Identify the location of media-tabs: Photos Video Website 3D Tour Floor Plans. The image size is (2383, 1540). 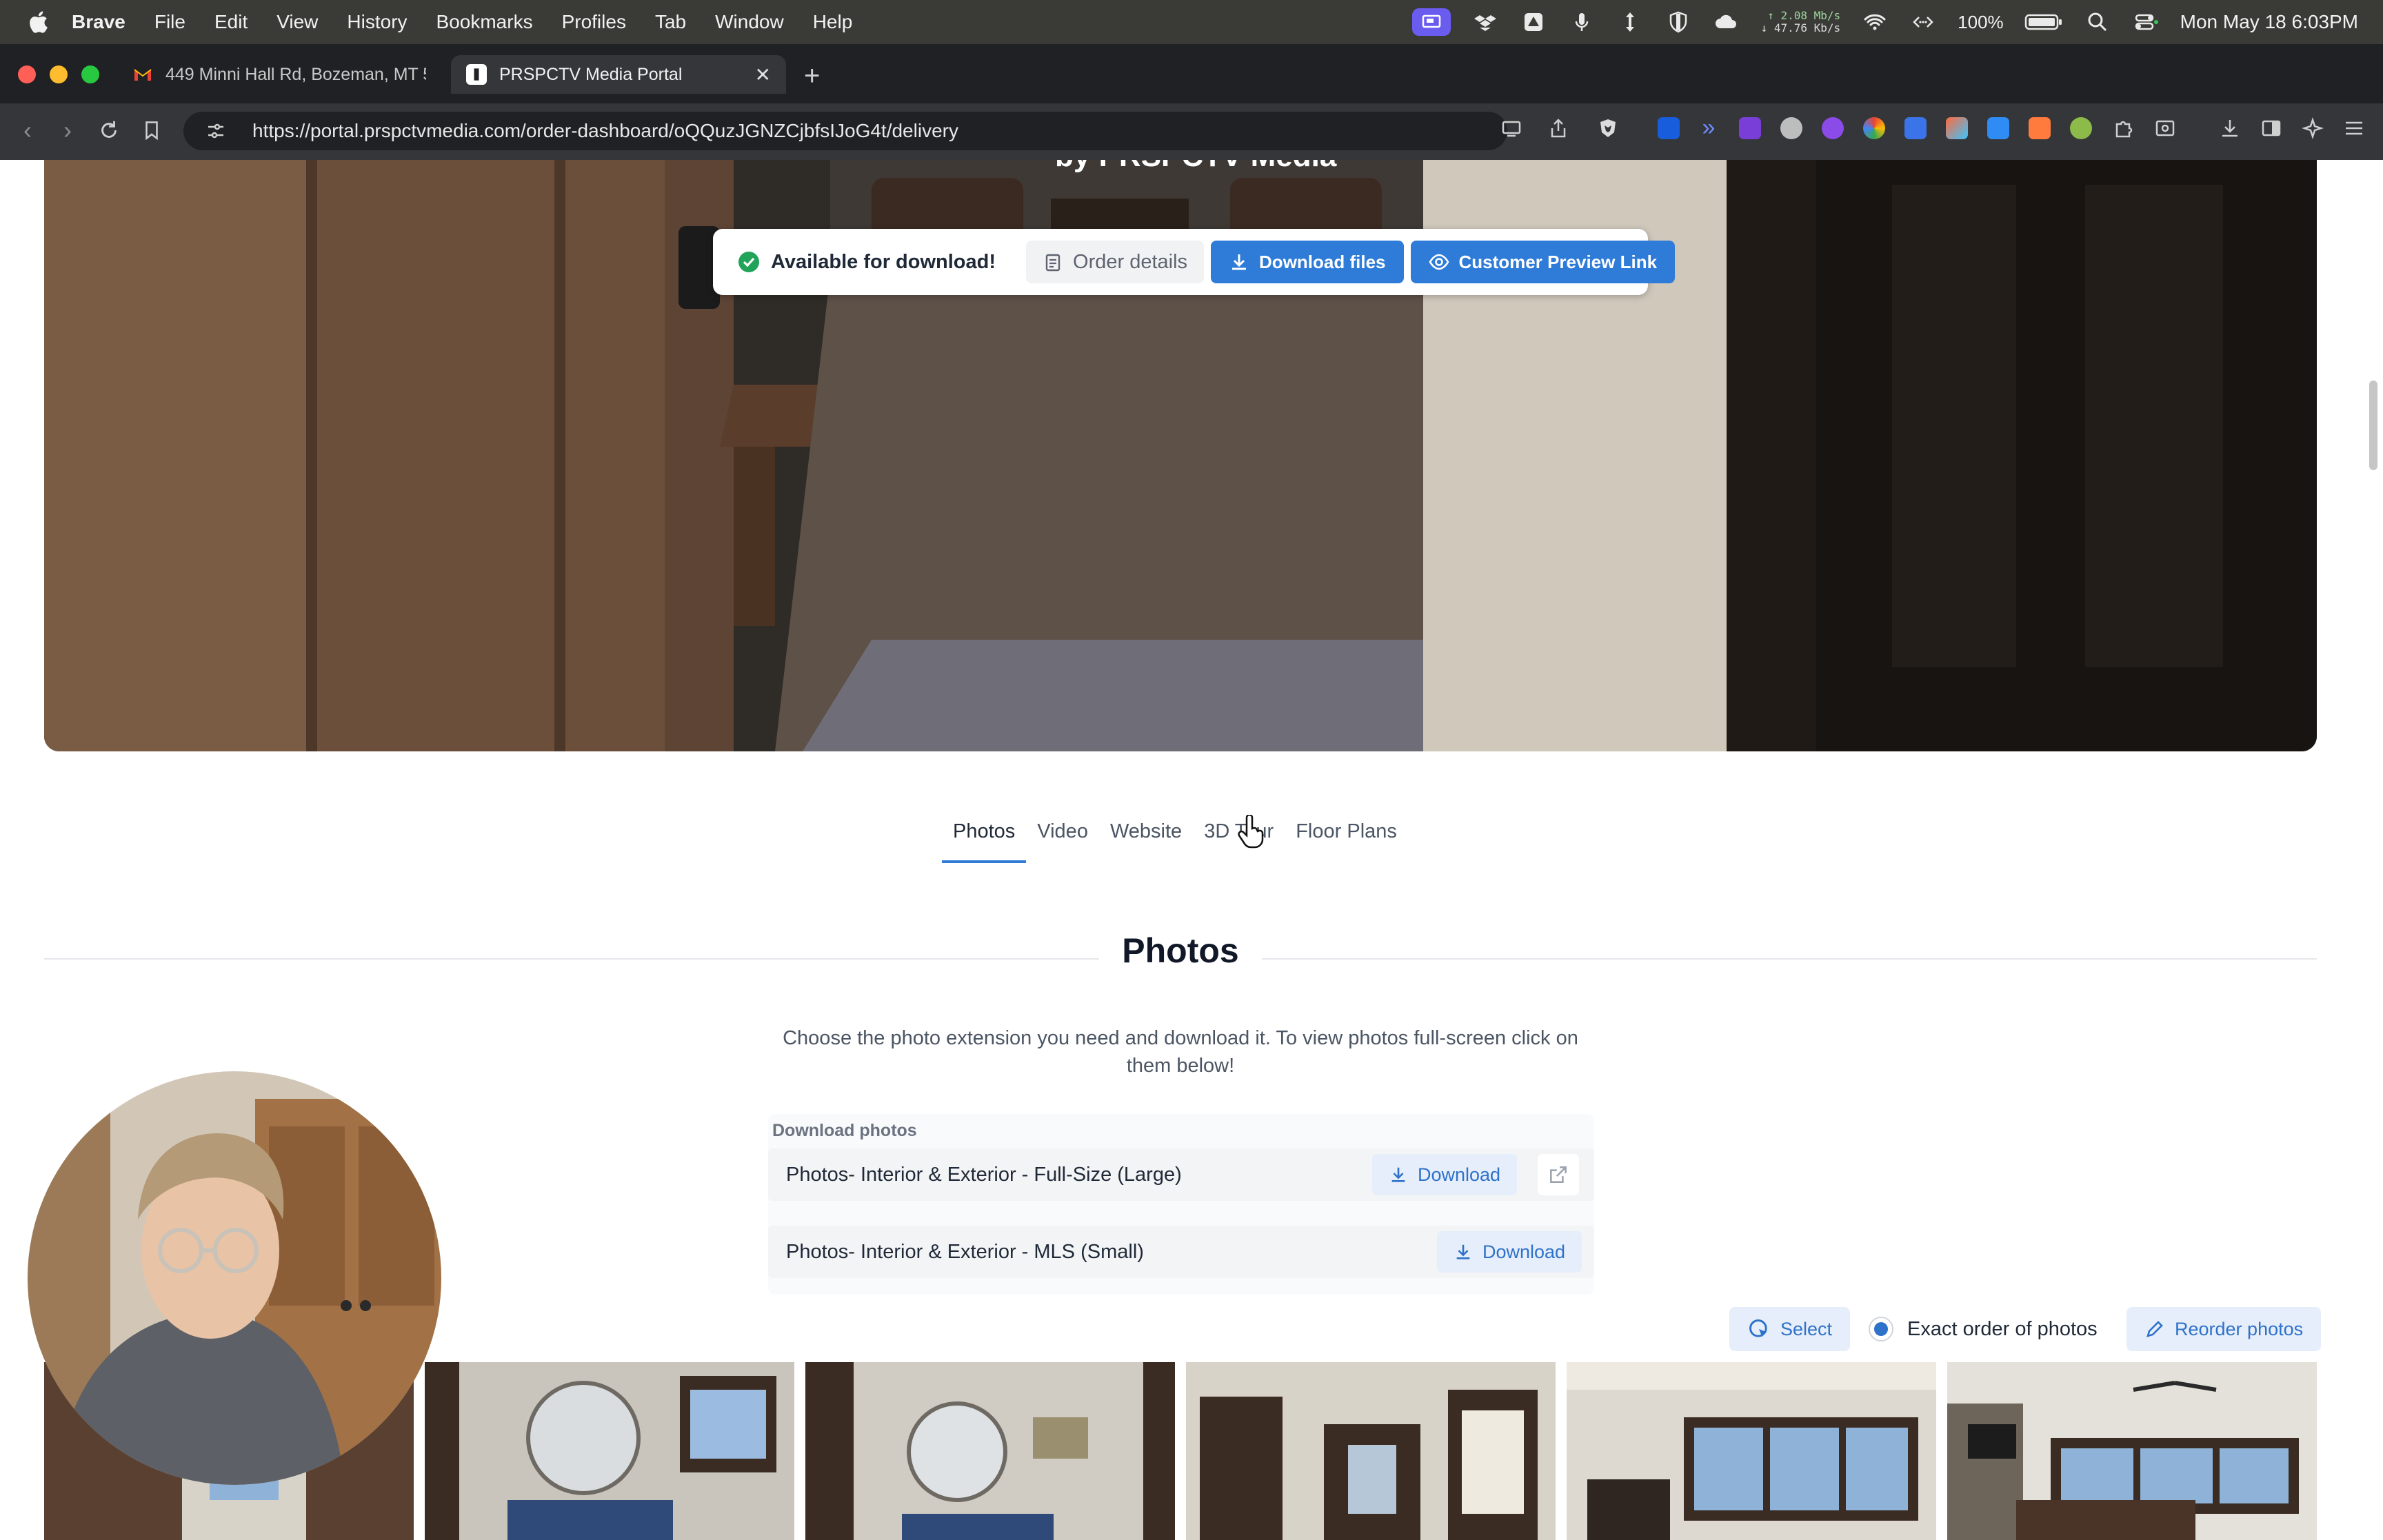
(1175, 839).